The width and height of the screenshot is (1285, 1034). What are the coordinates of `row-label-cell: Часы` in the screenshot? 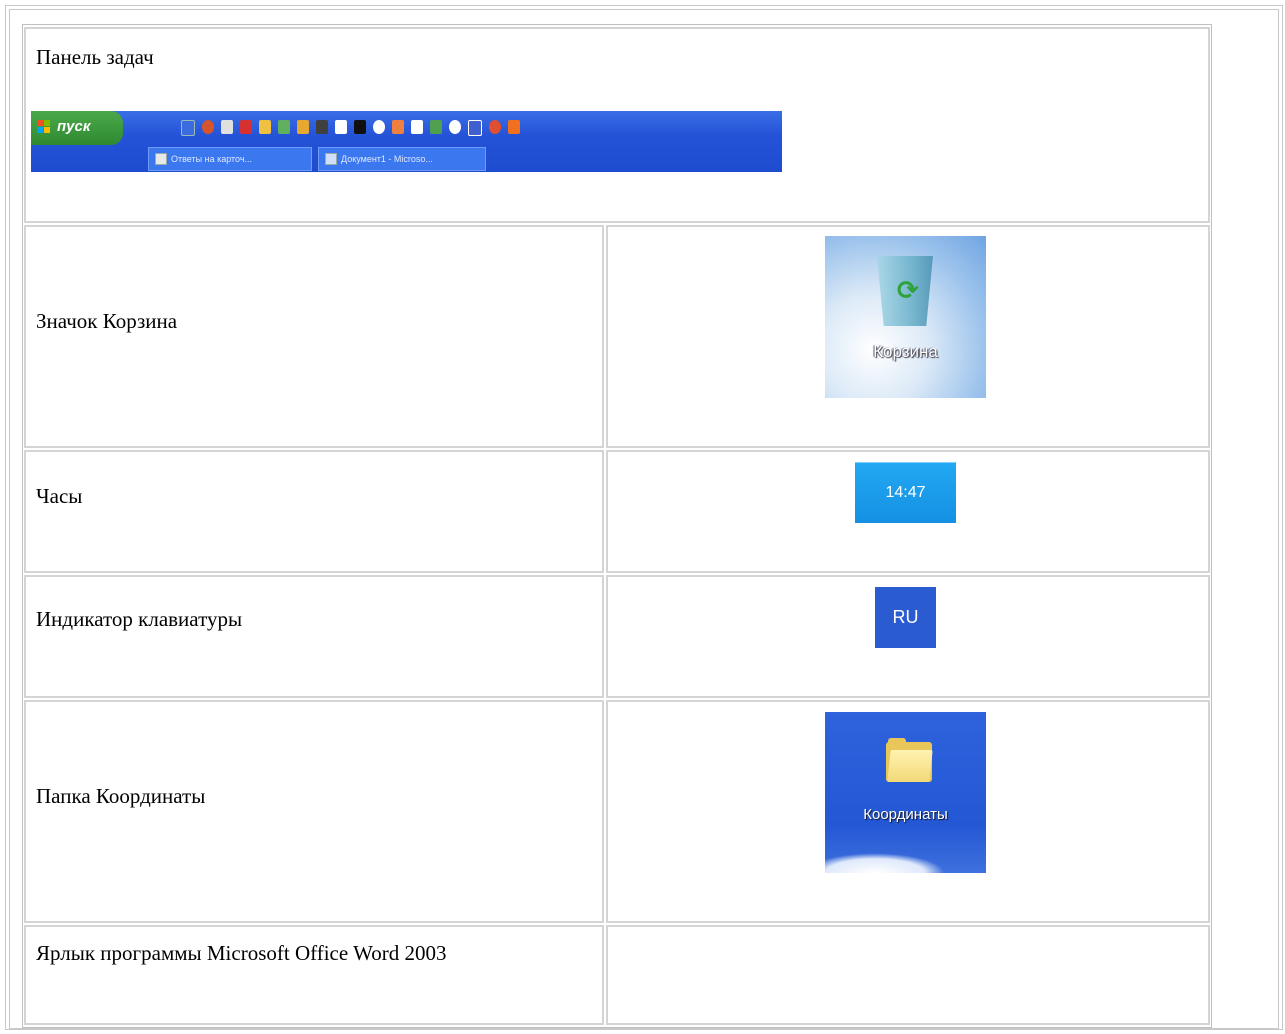 It's located at (314, 511).